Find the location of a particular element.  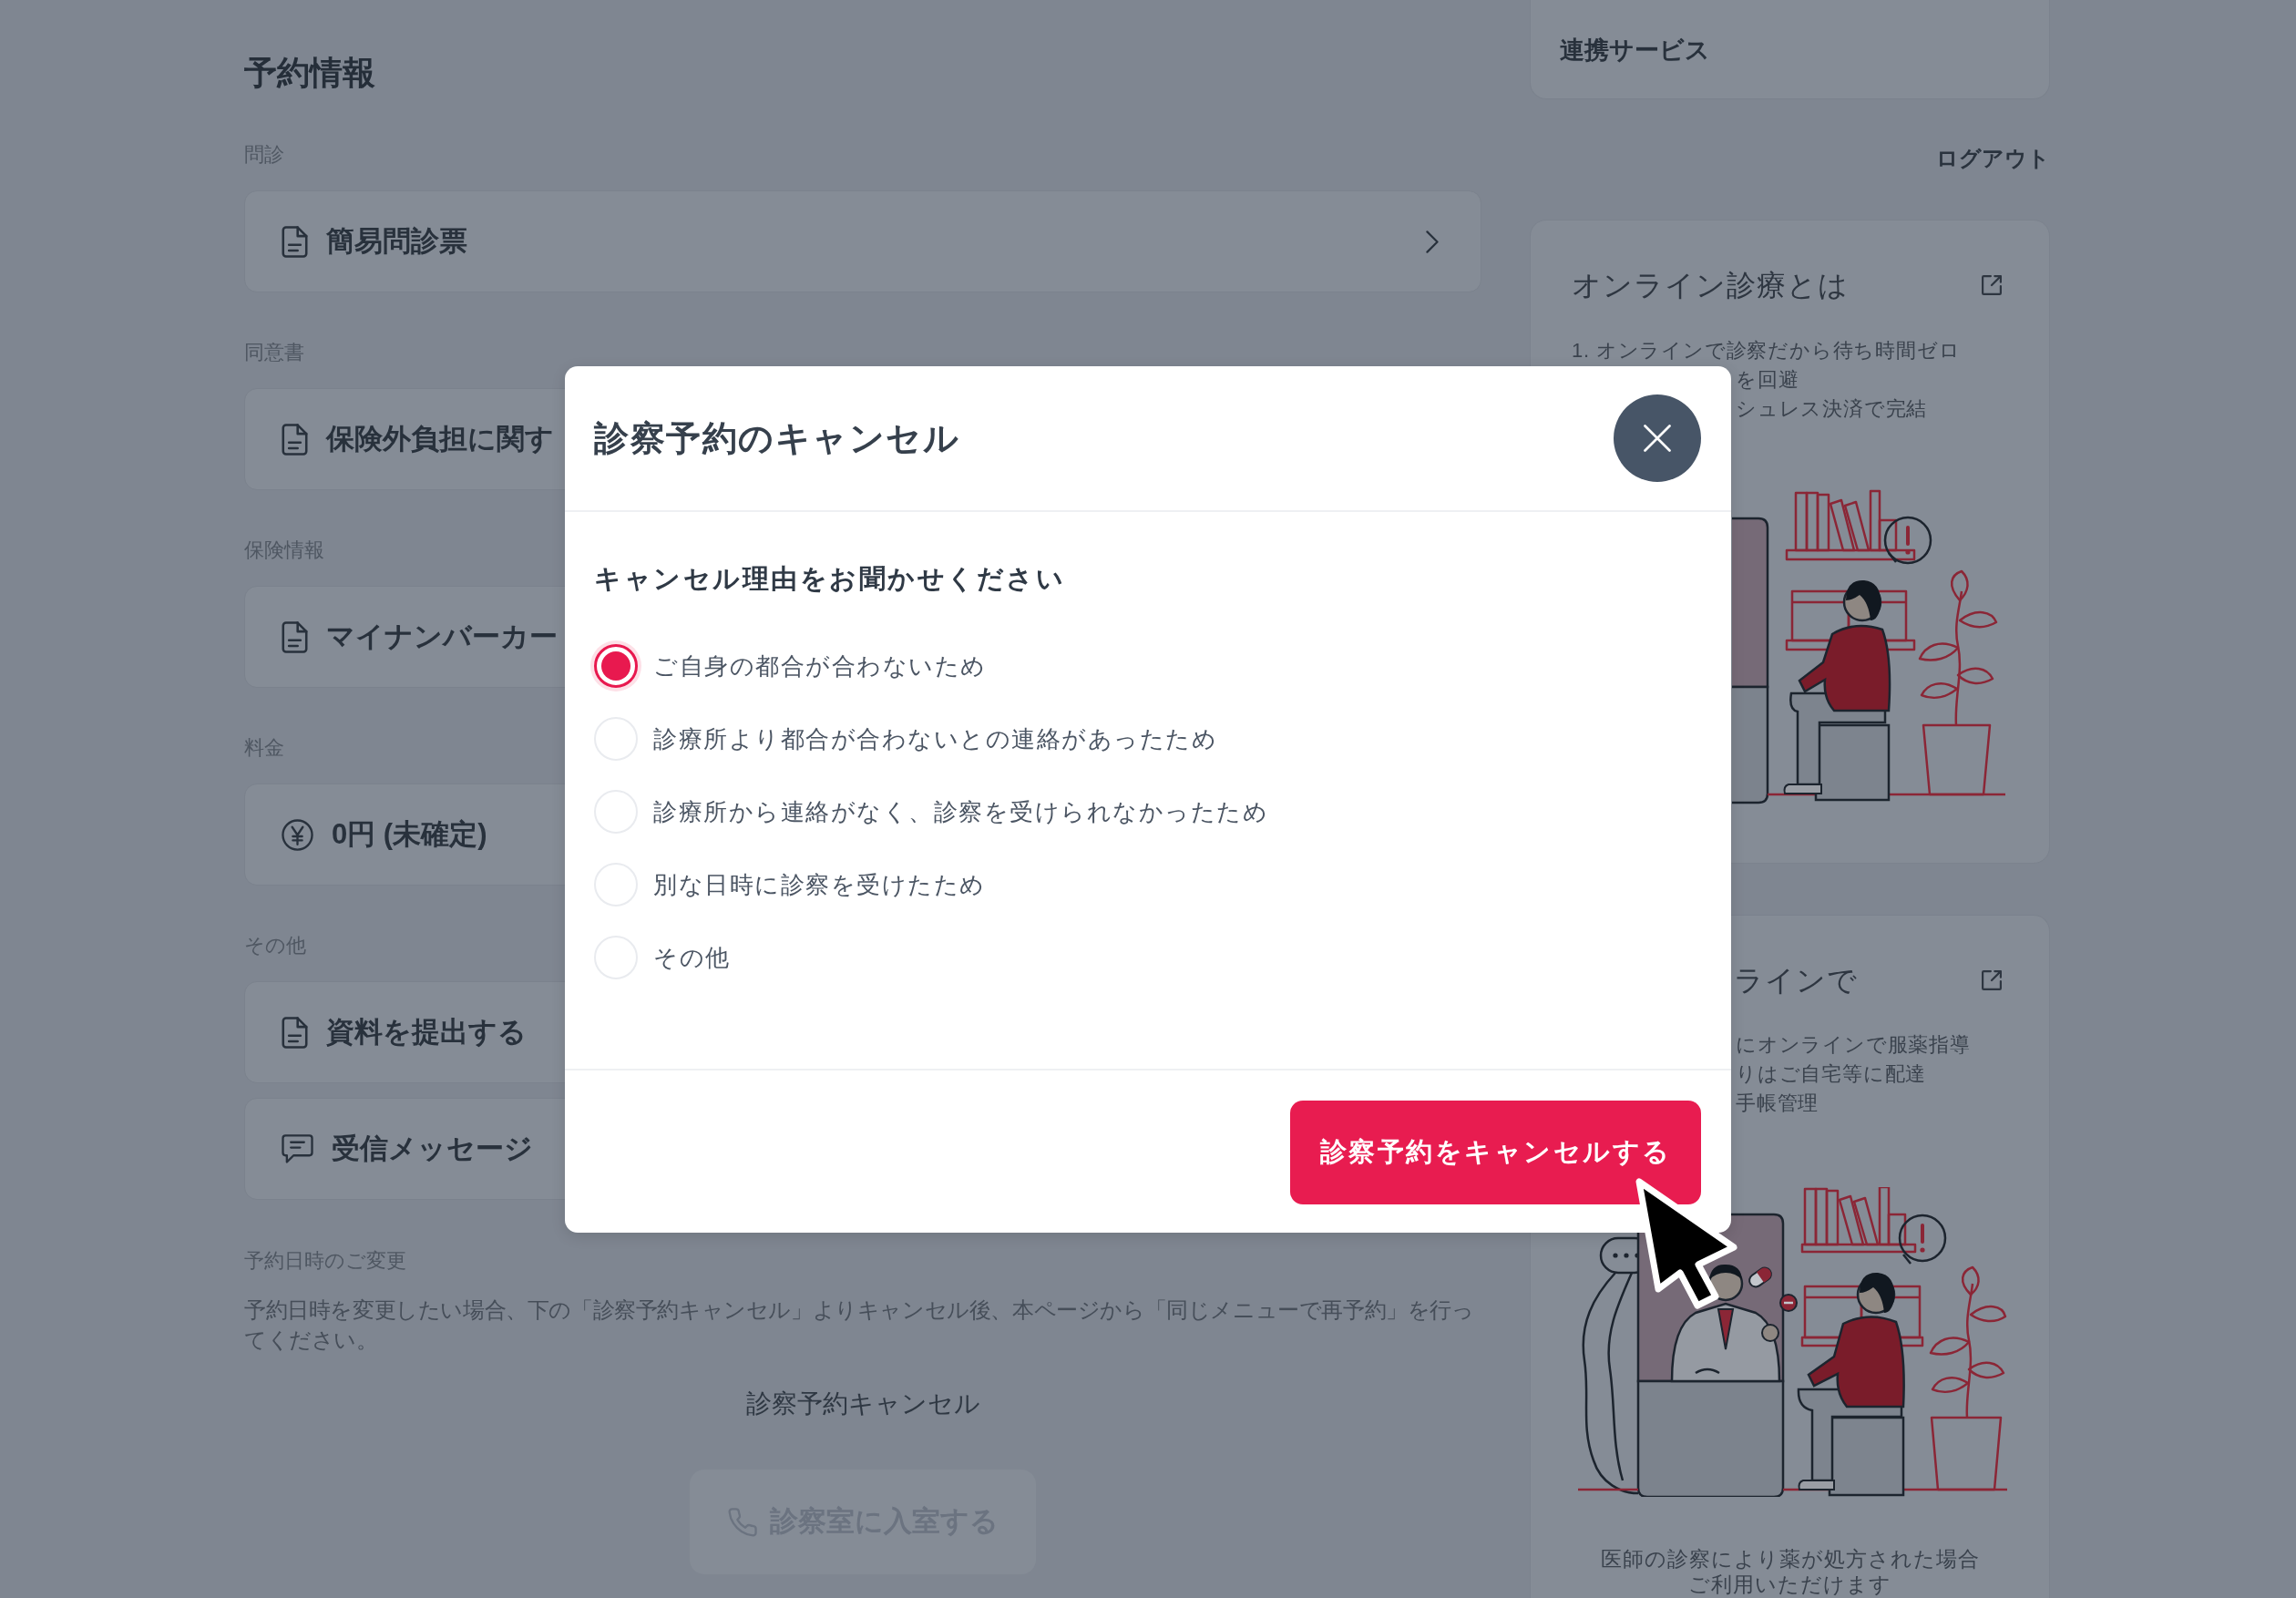

info-card-note: 医師の診察により薬が処方された場合 ご利用いただけます is located at coordinates (1790, 1571).